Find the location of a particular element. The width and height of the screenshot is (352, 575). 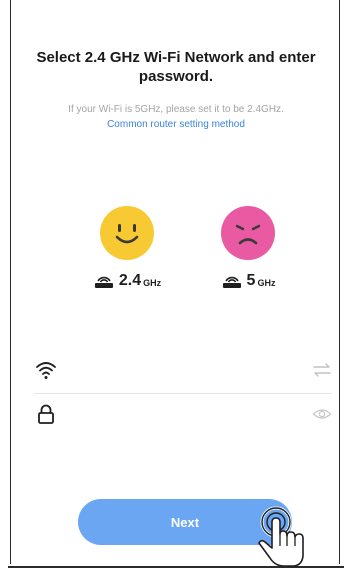

band-label-5ghz: 5 GHz is located at coordinates (248, 281).